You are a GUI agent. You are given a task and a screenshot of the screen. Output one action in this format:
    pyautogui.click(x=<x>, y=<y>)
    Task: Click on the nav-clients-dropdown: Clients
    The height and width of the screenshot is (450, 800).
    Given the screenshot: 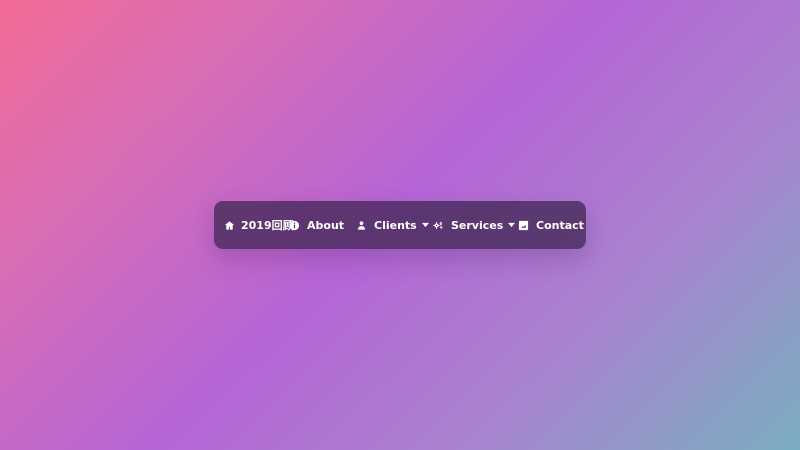 What is the action you would take?
    pyautogui.click(x=392, y=225)
    